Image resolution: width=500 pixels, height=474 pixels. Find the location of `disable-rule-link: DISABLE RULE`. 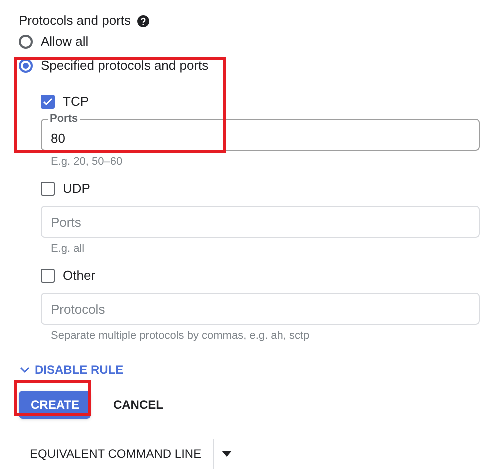

disable-rule-link: DISABLE RULE is located at coordinates (71, 370).